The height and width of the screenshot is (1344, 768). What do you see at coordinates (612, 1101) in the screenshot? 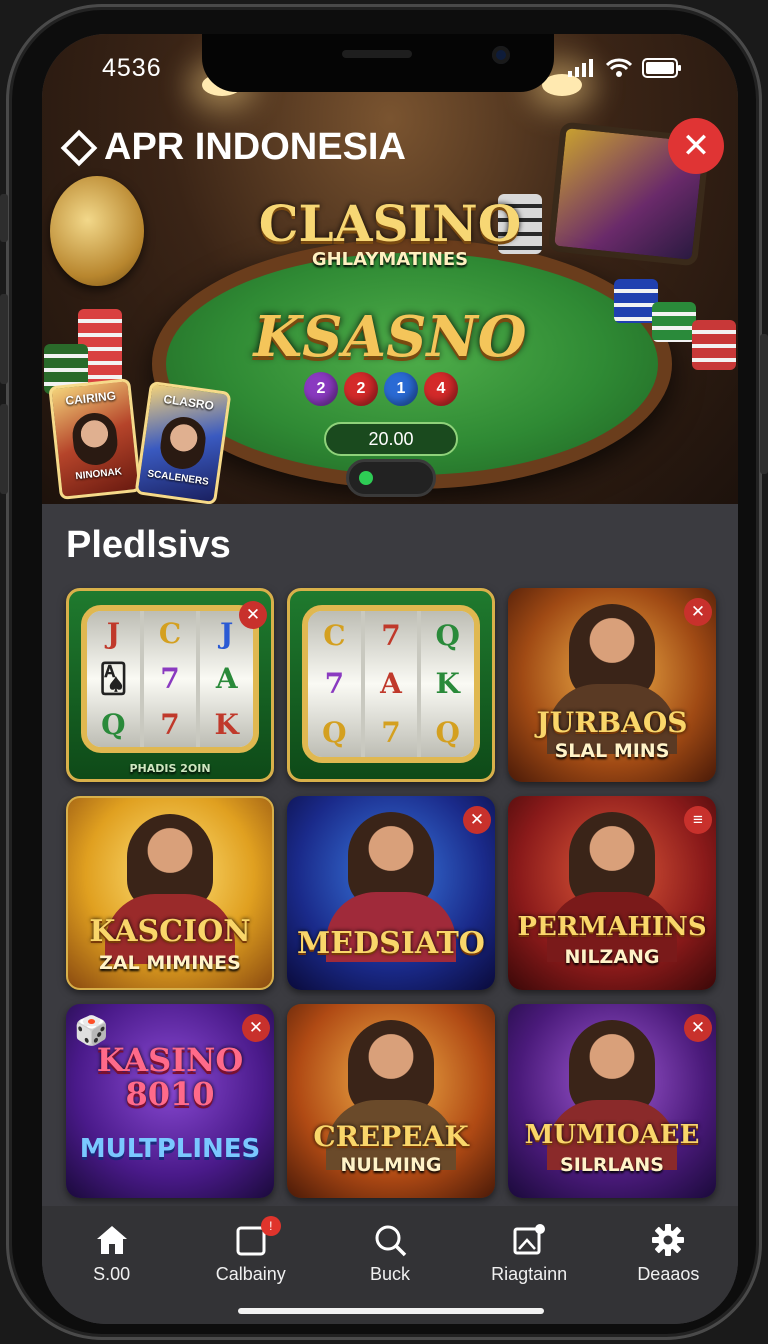
I see `game-tile: MUMIOAEE SILRLANS ✕` at bounding box center [612, 1101].